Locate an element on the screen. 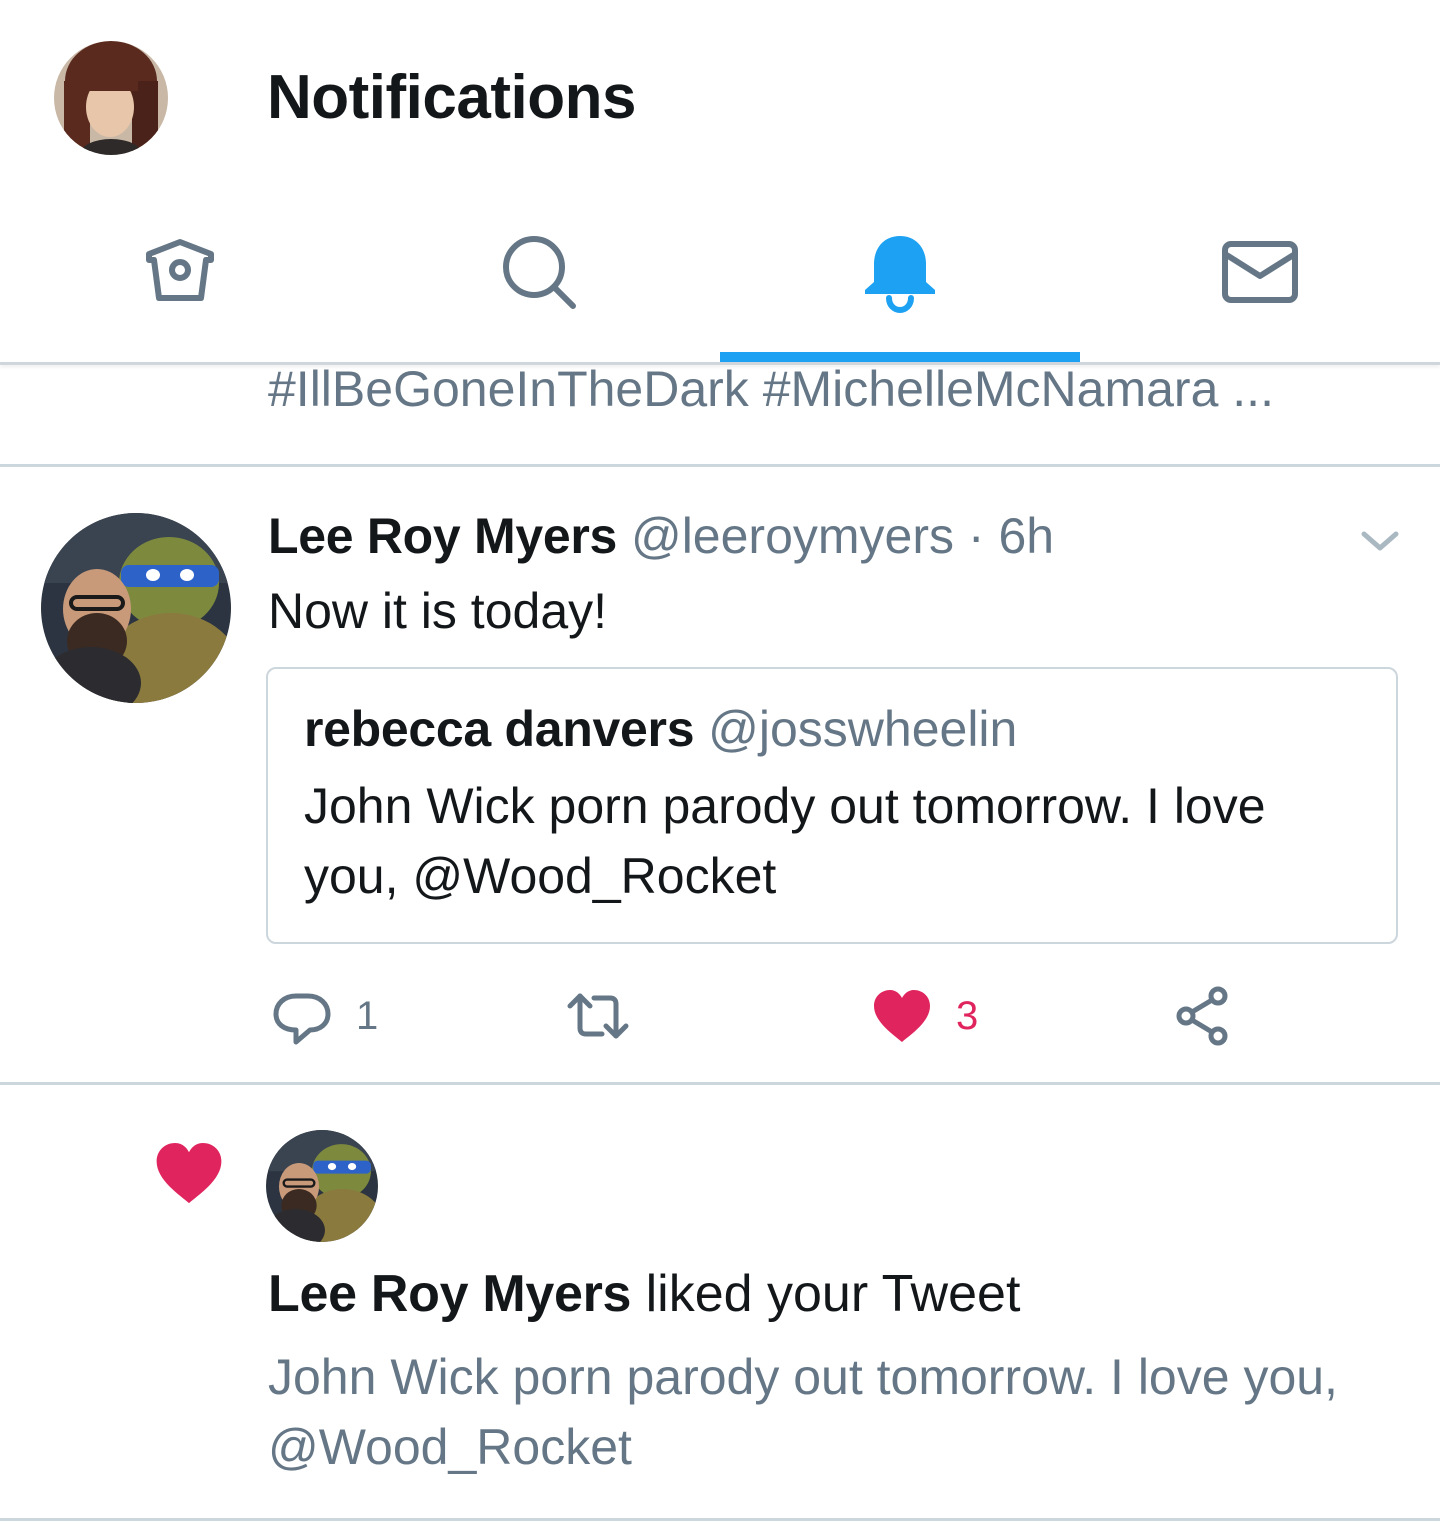 Image resolution: width=1440 pixels, height=1532 pixels. top-header: Notifications is located at coordinates (720, 95).